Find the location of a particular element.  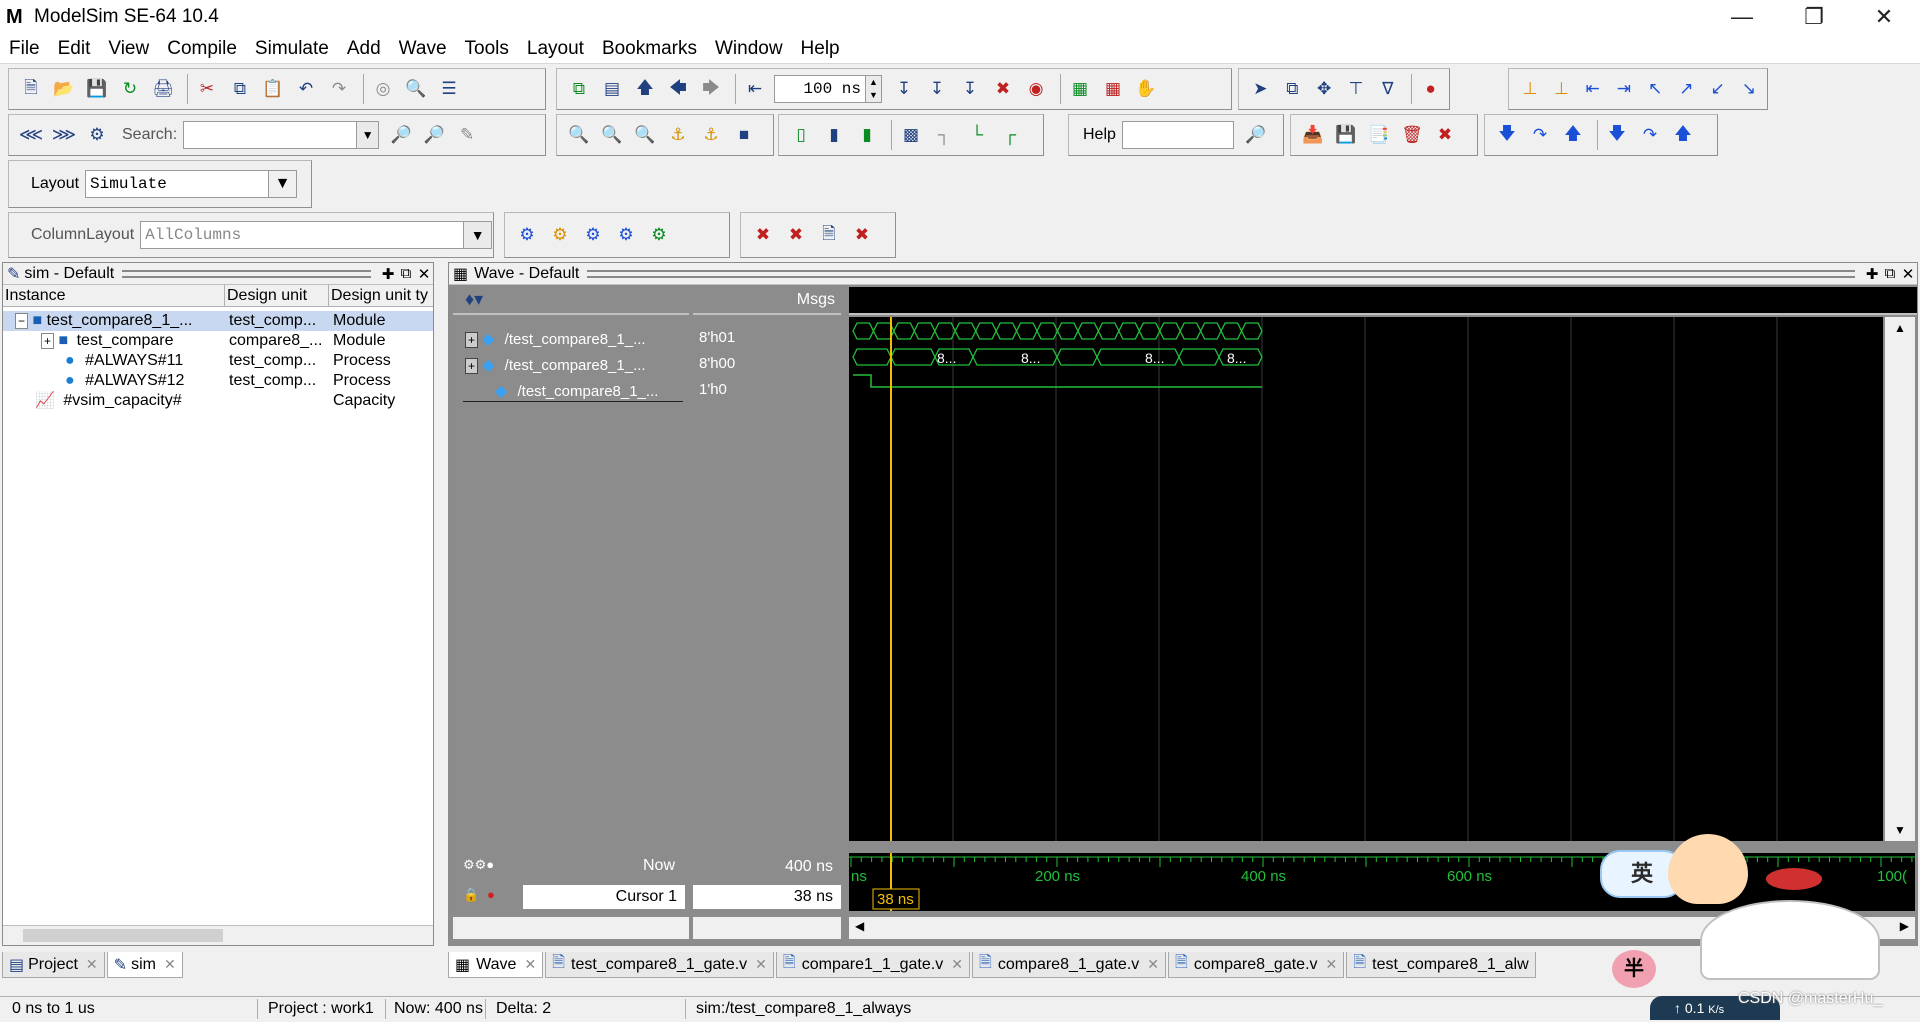

edge-fall-icon: └ is located at coordinates (977, 135).